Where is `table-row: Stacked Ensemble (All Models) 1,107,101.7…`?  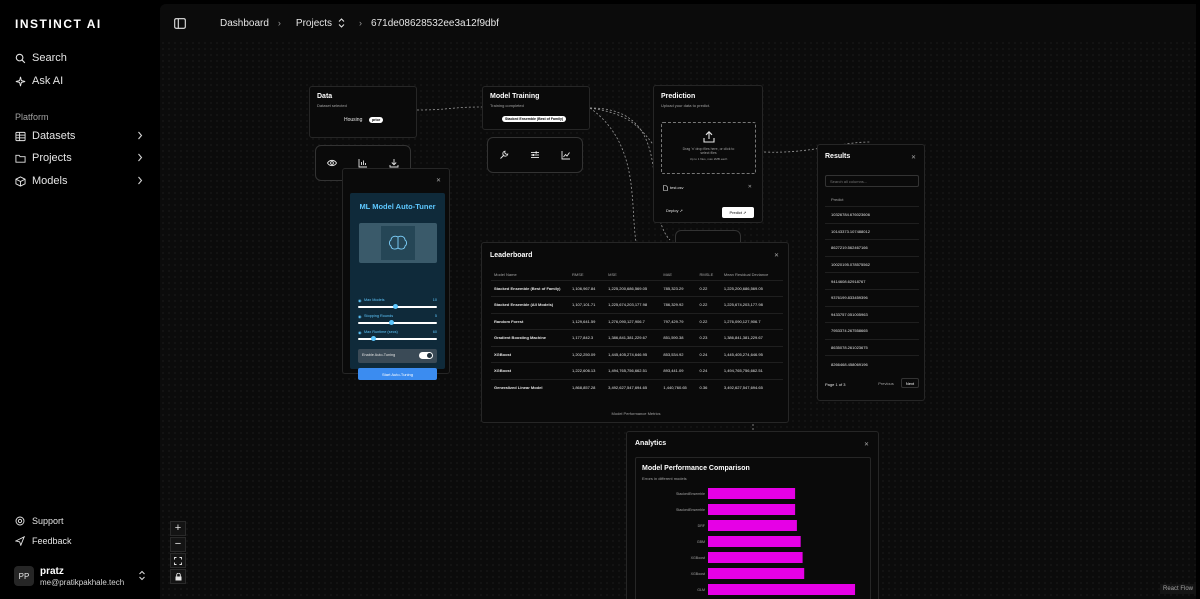
table-row: Stacked Ensemble (All Models) 1,107,101.7… is located at coordinates (637, 304).